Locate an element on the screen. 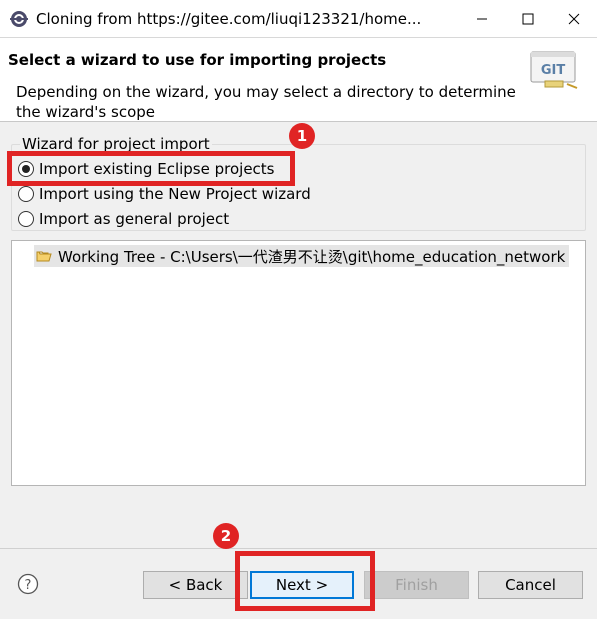 This screenshot has height=619, width=597. back-button: < Back is located at coordinates (195, 585).